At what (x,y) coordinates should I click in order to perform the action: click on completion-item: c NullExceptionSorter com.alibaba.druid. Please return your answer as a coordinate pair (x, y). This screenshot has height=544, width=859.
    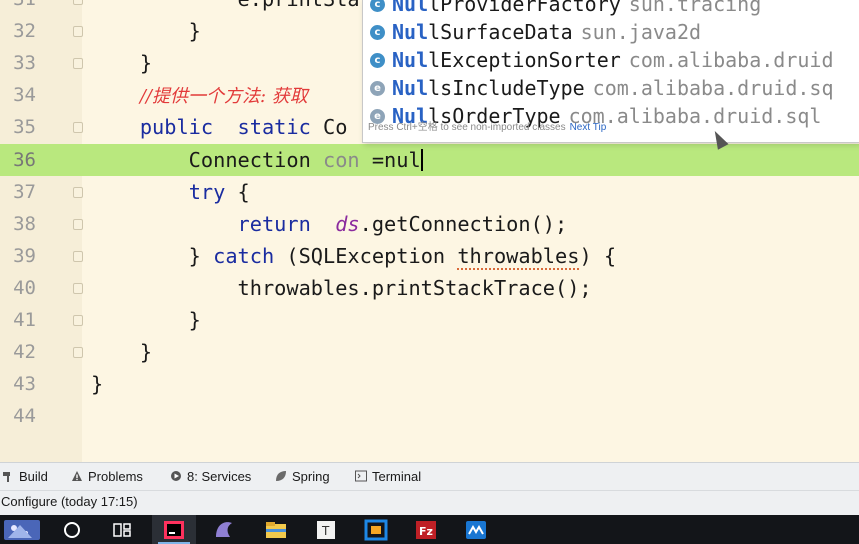
    Looking at the image, I should click on (611, 60).